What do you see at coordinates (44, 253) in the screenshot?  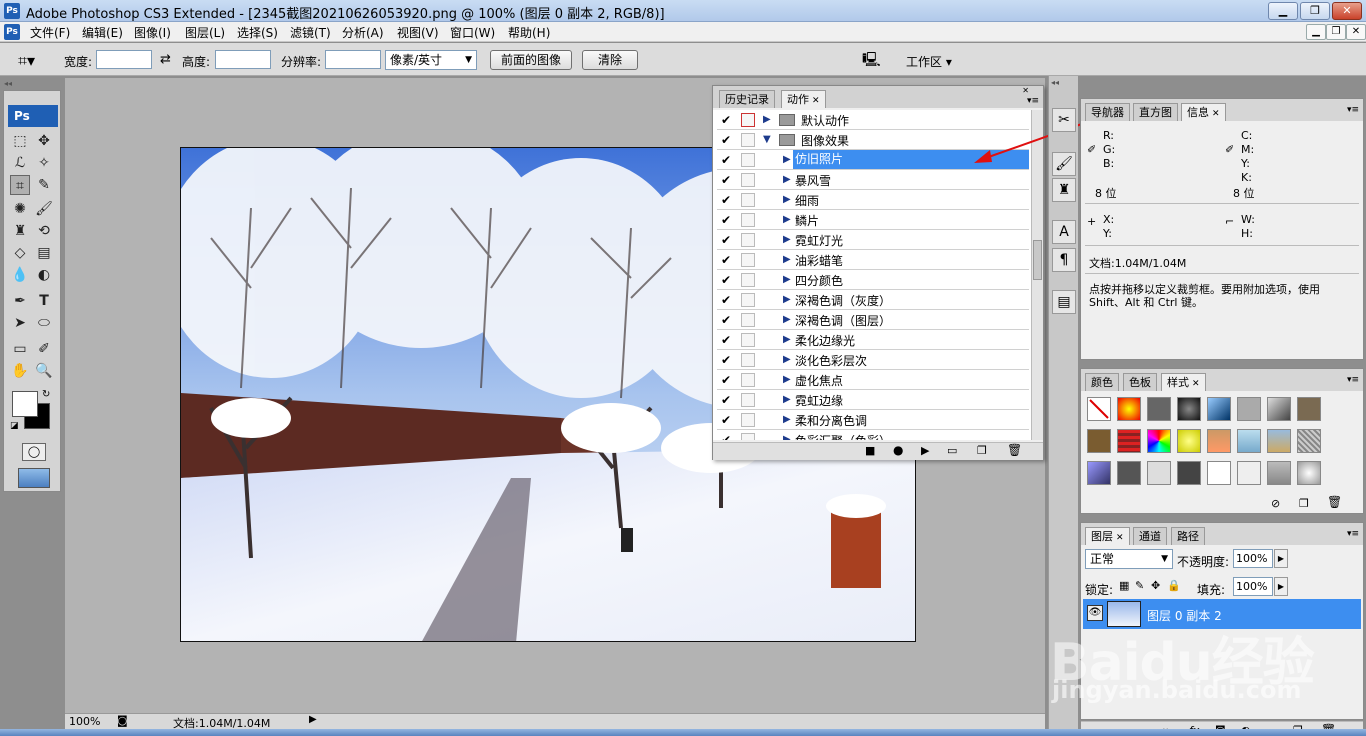 I see `gradient-tool-icon: ▤` at bounding box center [44, 253].